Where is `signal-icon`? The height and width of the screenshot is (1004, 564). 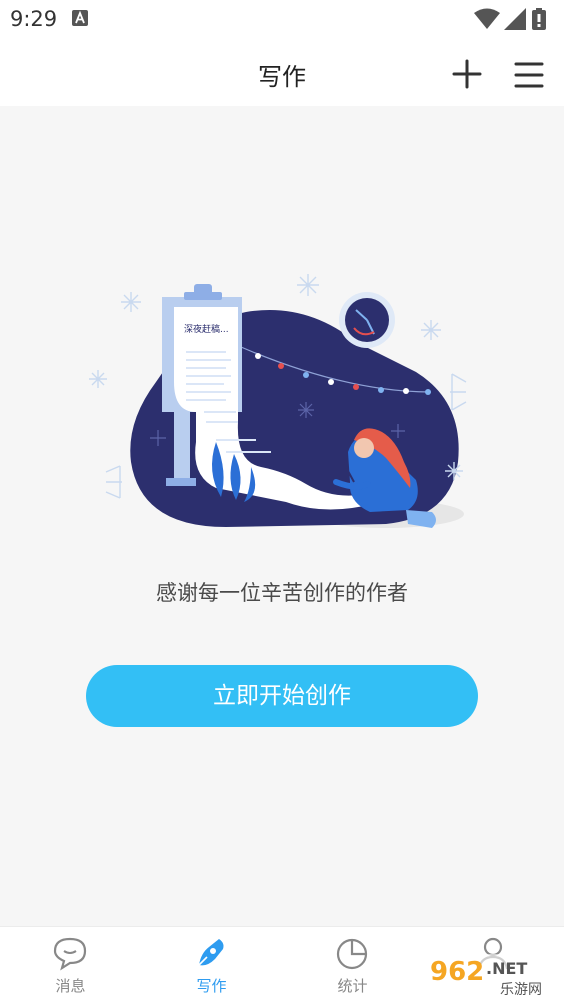
signal-icon is located at coordinates (515, 19).